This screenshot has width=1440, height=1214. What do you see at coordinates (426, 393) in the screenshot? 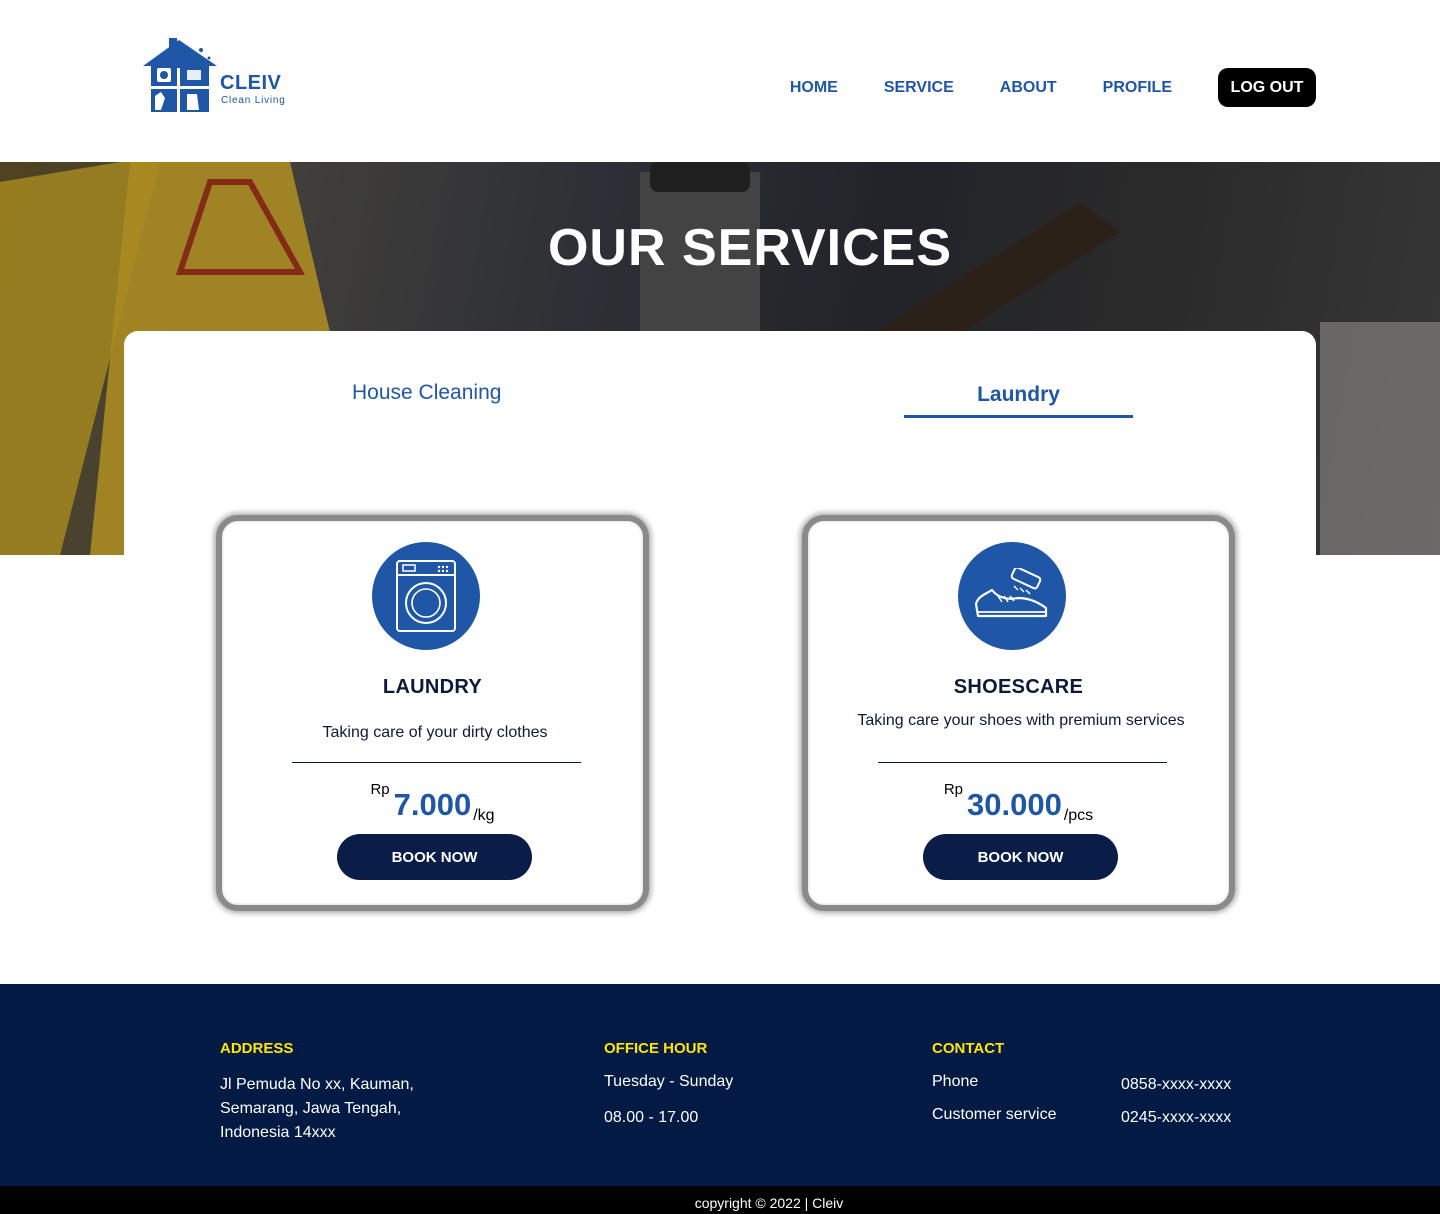
I see `tab-house-cleaning: House Cleaning` at bounding box center [426, 393].